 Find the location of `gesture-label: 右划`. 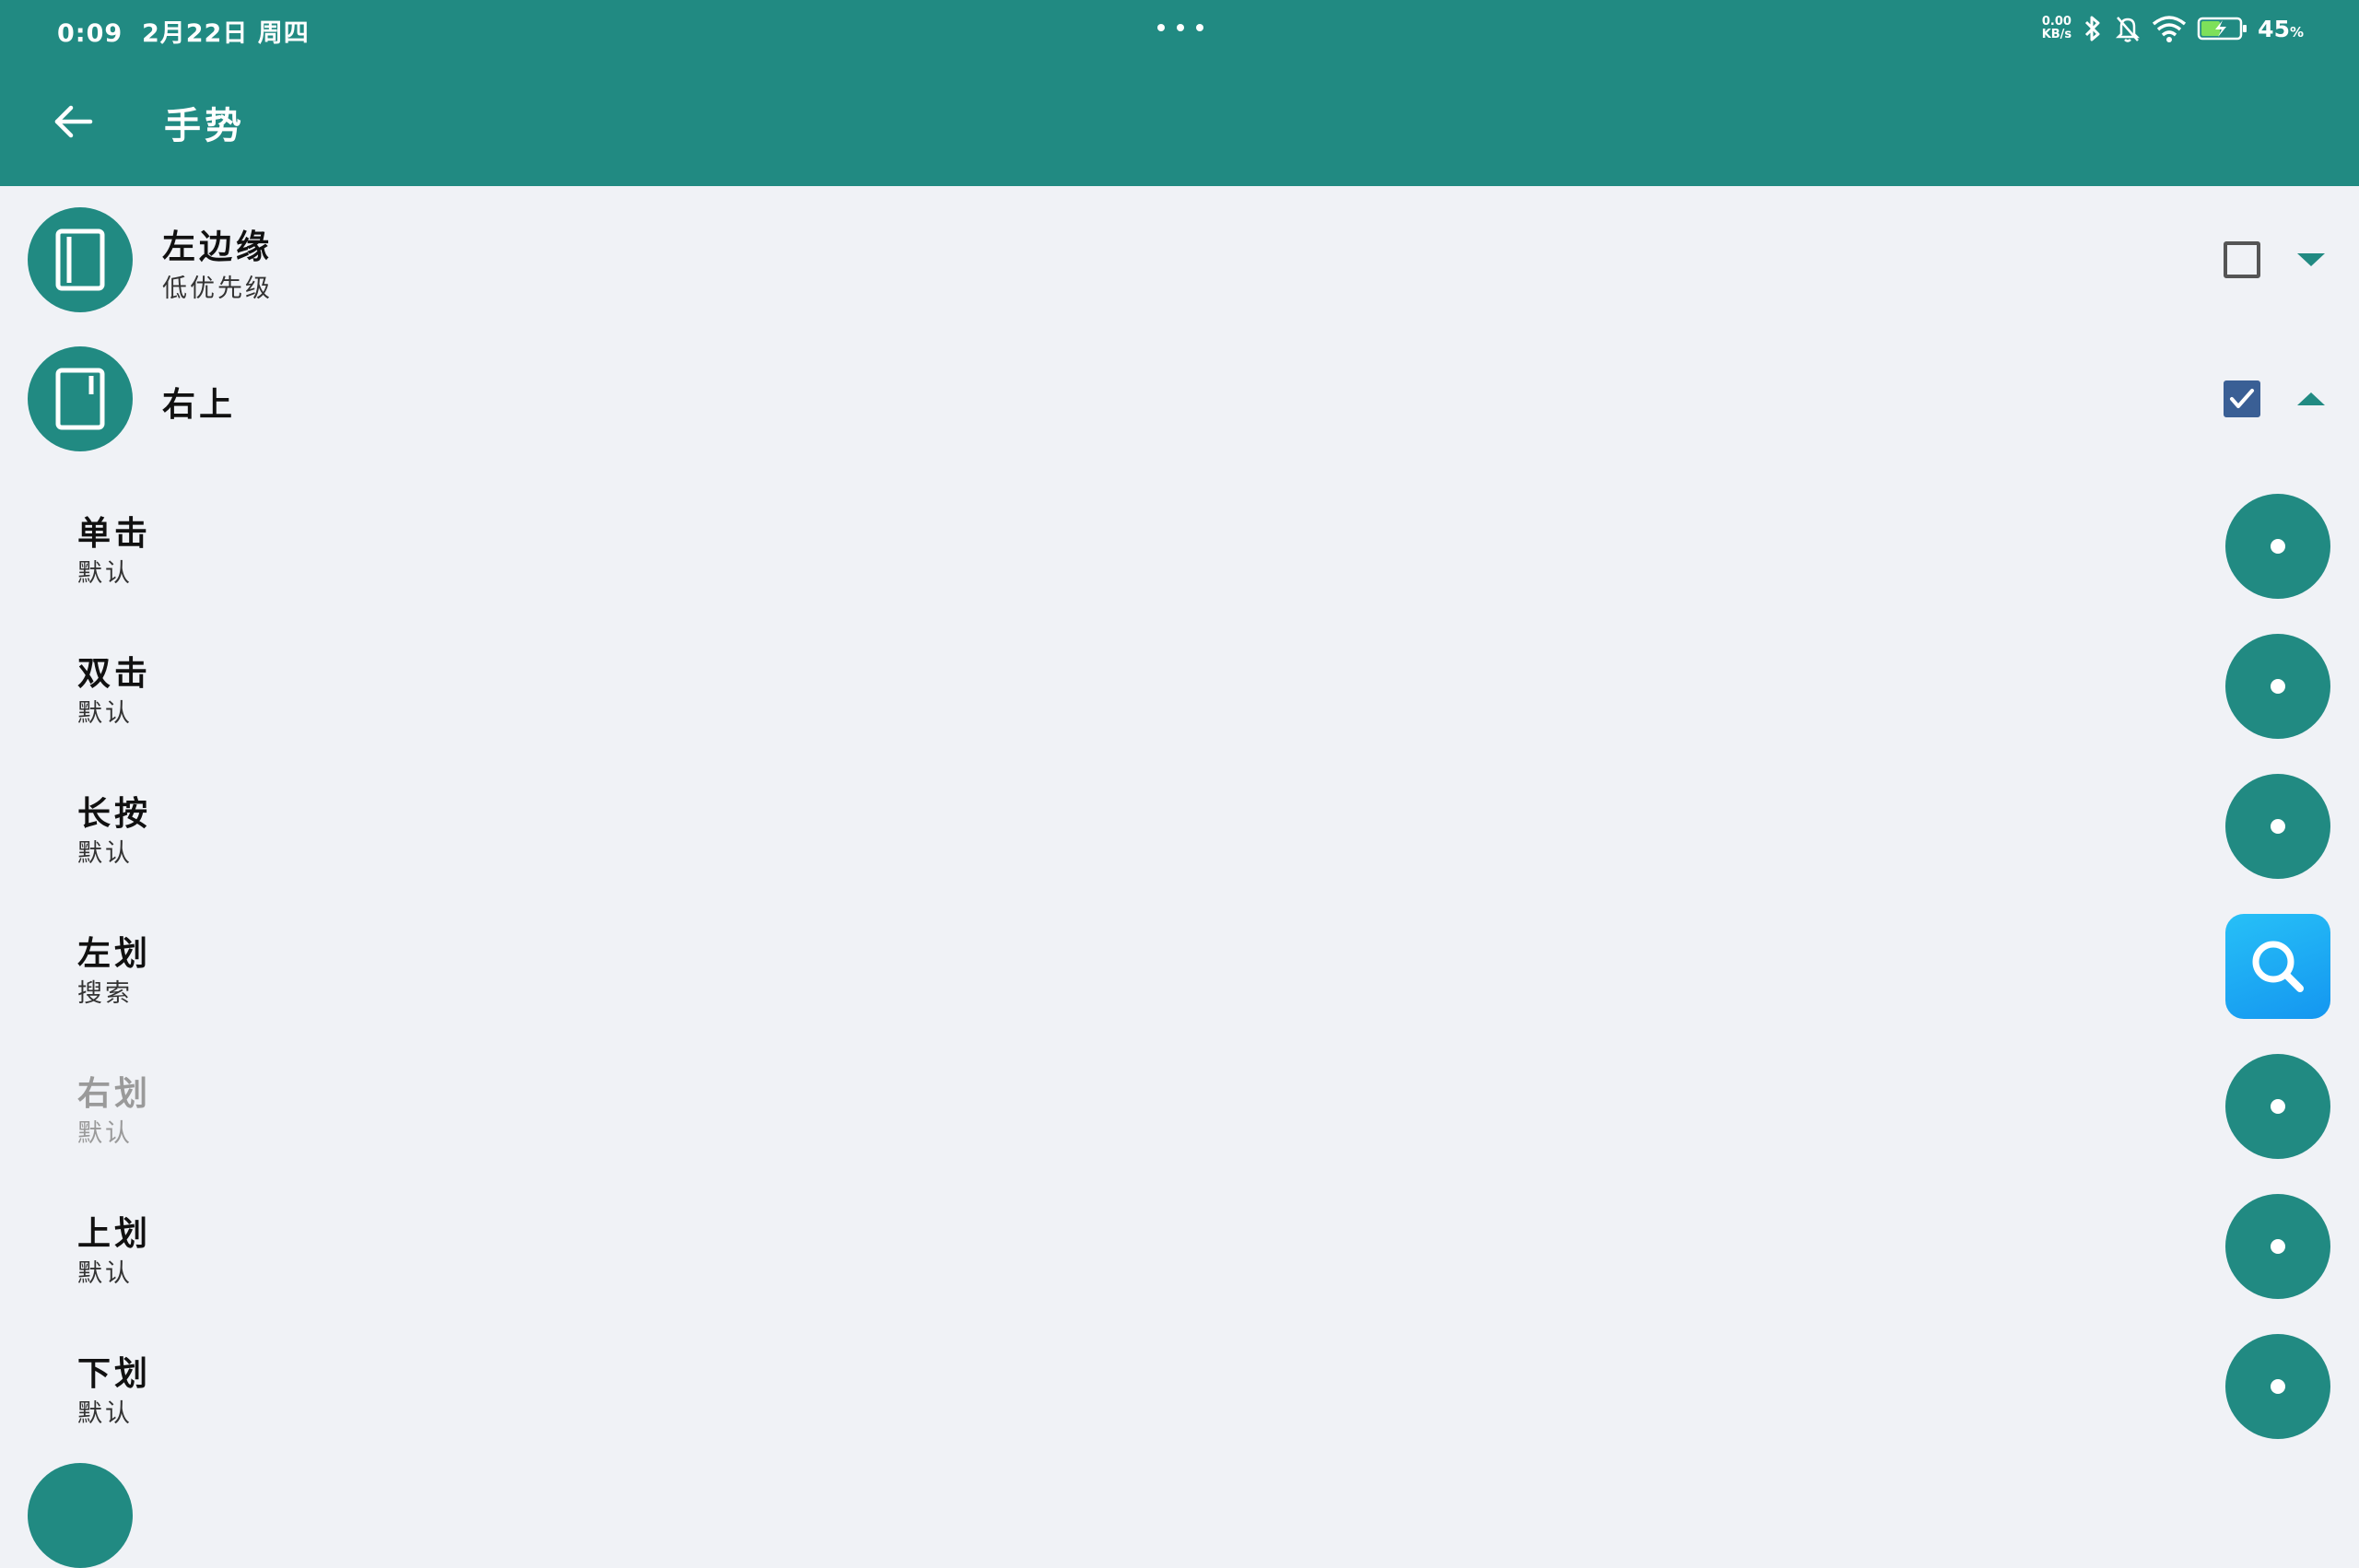

gesture-label: 右划 is located at coordinates (114, 1094).